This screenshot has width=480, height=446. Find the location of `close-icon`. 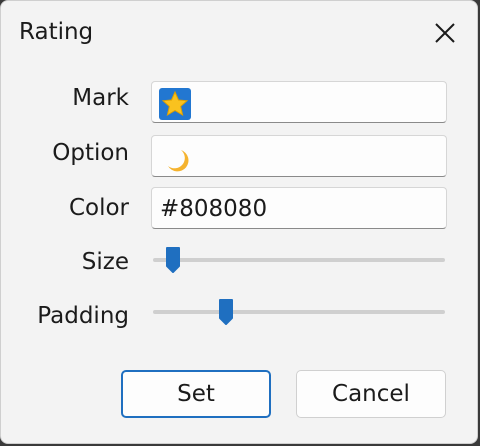

close-icon is located at coordinates (445, 33).